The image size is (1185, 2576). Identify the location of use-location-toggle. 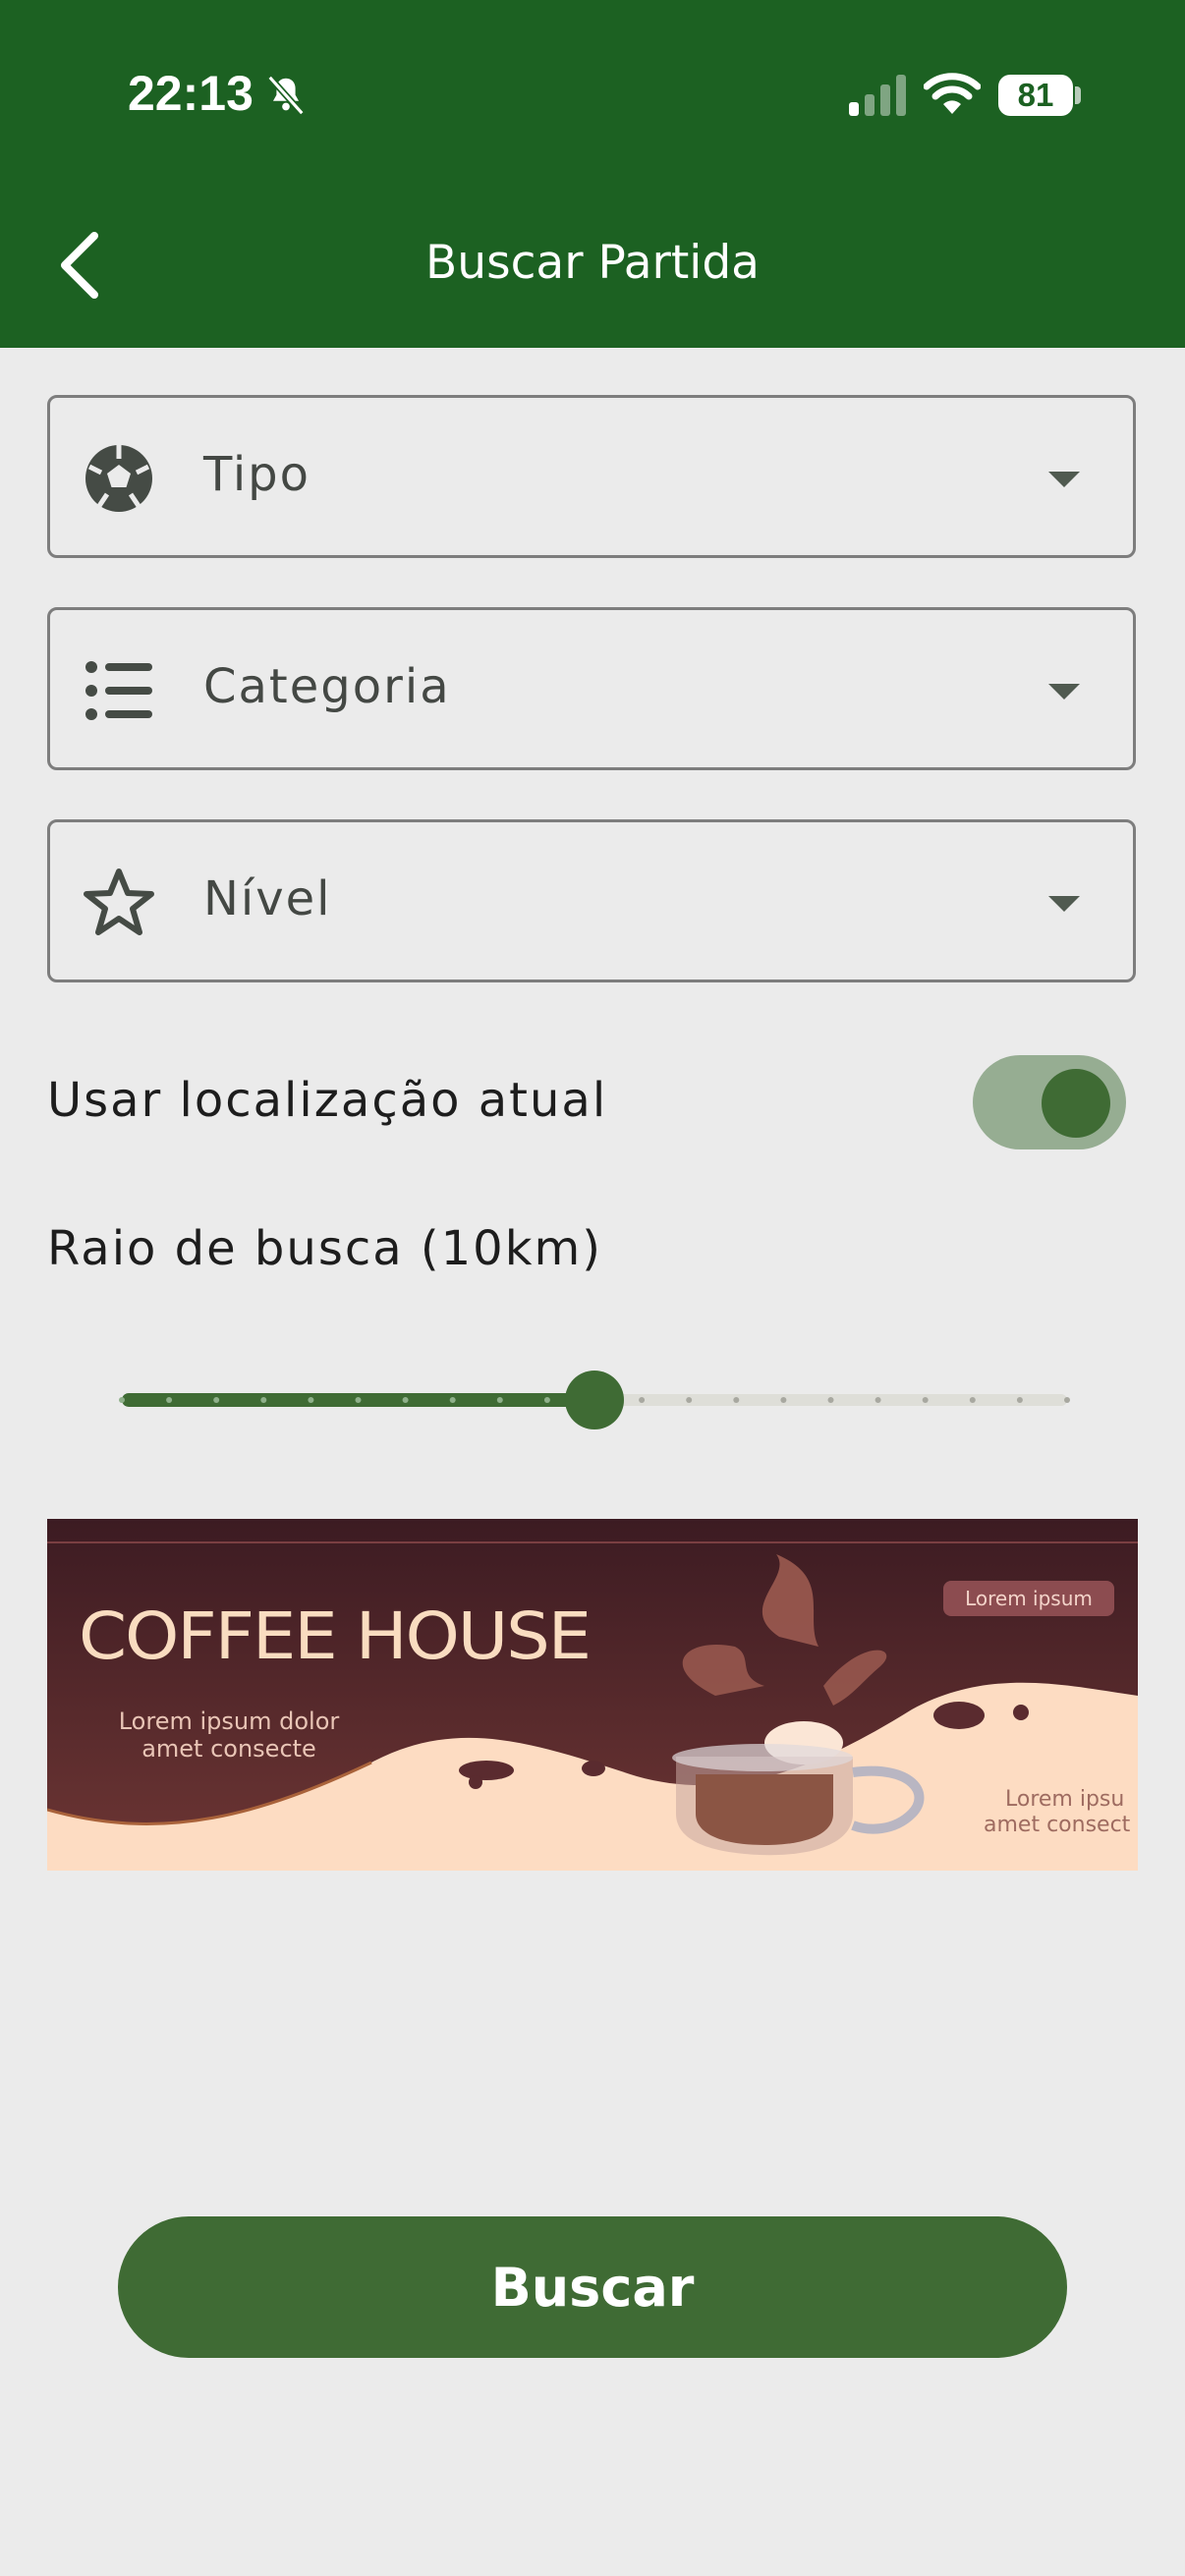
(1049, 1102).